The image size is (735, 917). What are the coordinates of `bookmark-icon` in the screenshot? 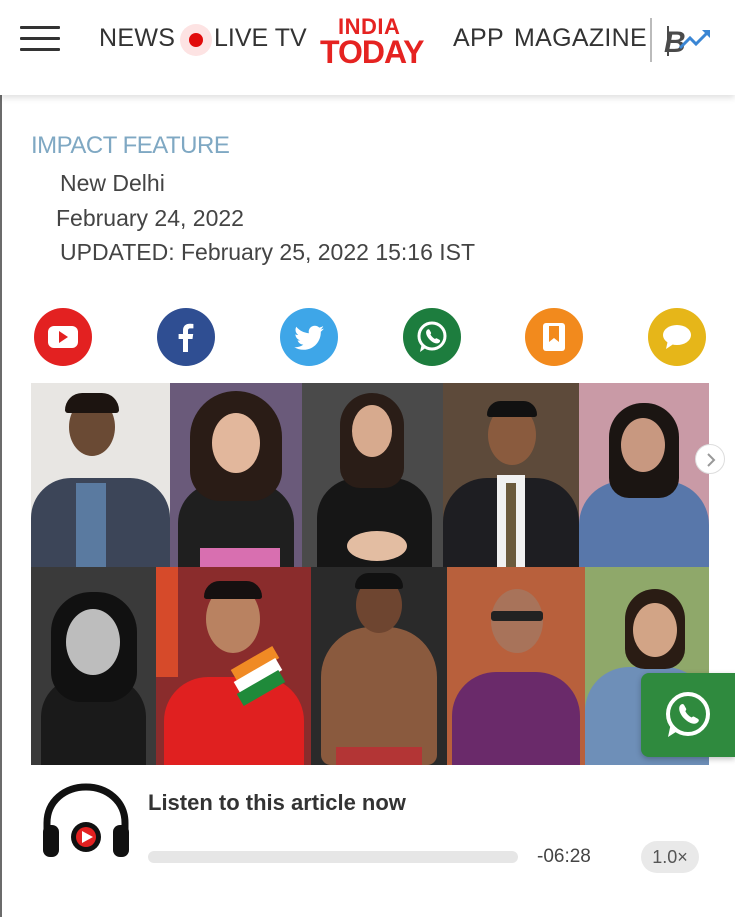 It's located at (554, 337).